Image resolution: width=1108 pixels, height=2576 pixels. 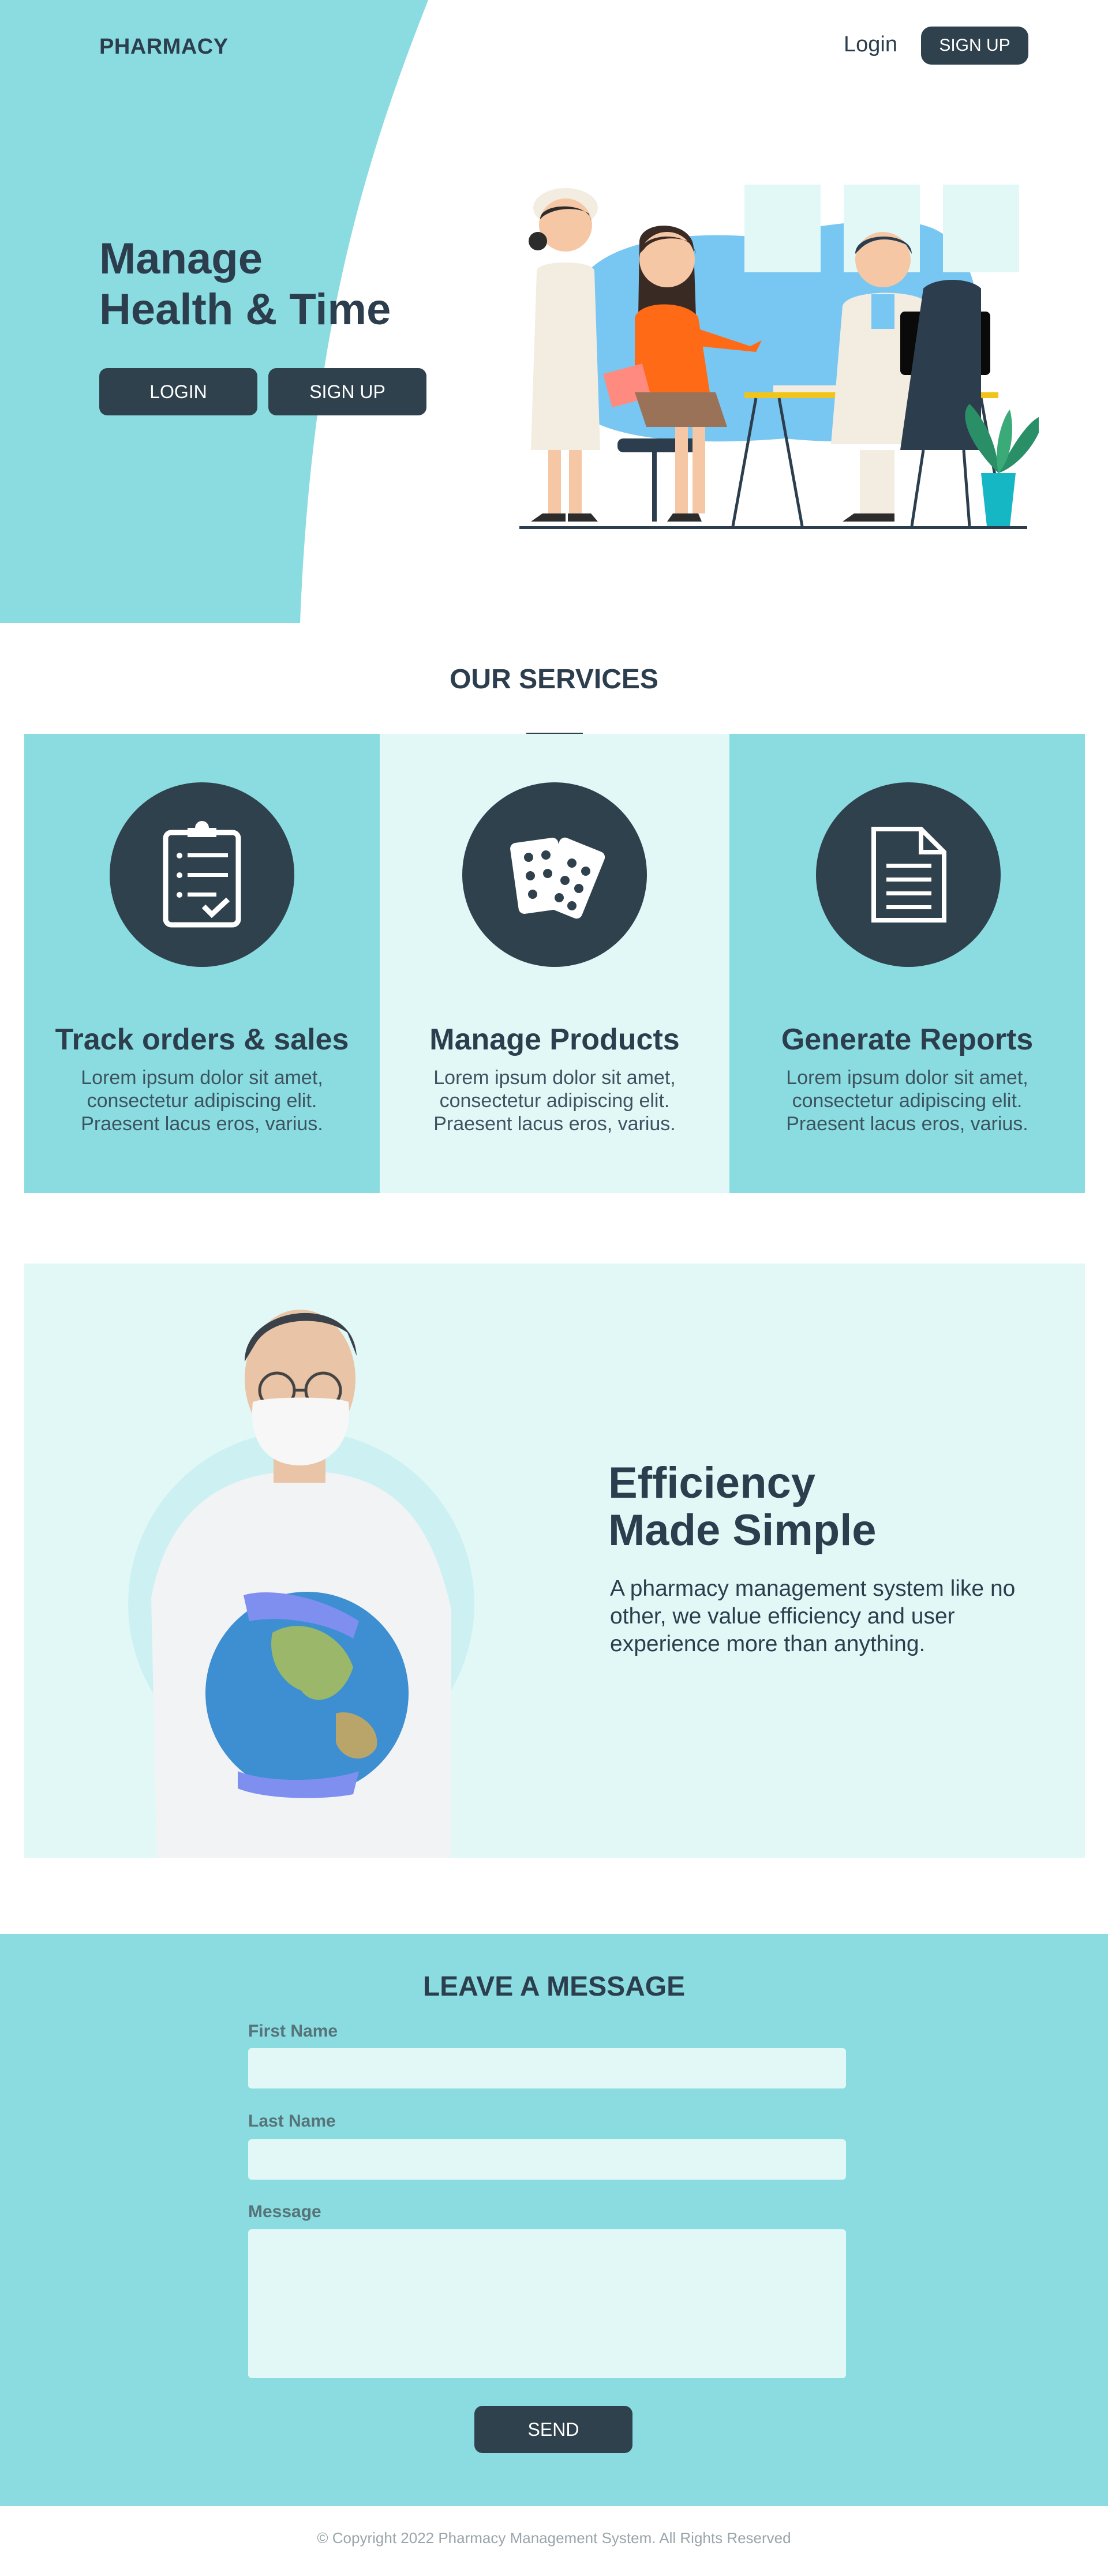 What do you see at coordinates (742, 1530) in the screenshot?
I see `efficiency-title-line2: Made Simple` at bounding box center [742, 1530].